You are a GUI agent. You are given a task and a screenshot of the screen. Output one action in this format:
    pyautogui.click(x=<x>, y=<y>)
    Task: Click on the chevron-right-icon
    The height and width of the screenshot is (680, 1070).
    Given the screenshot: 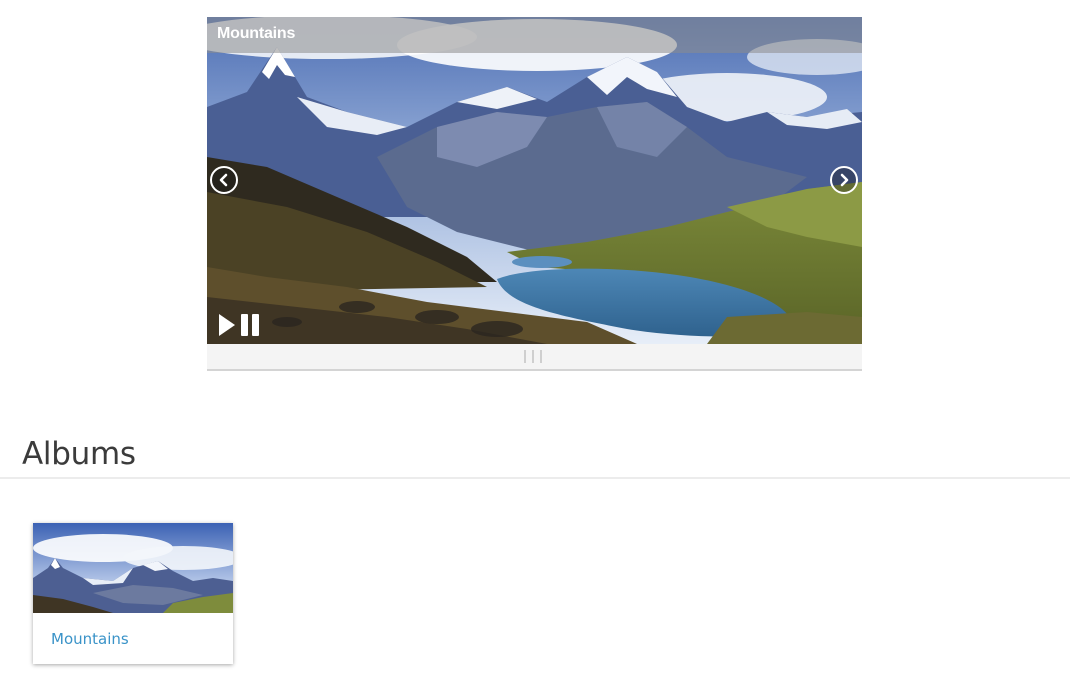 What is the action you would take?
    pyautogui.click(x=844, y=180)
    